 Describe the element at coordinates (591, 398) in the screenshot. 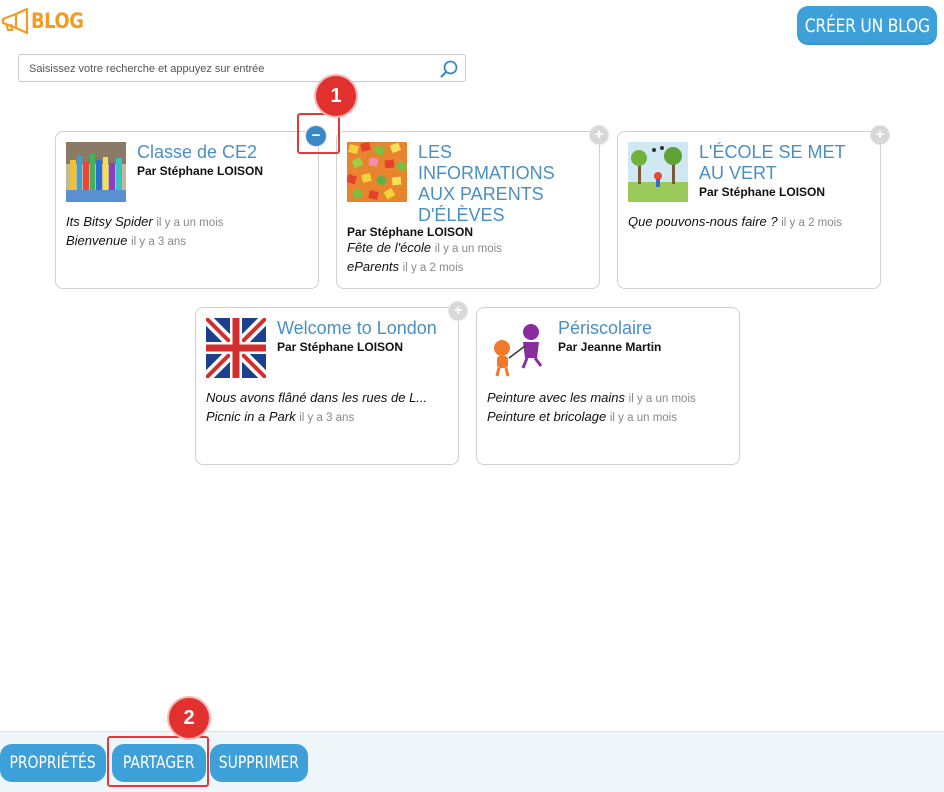

I see `list-item: Peinture avec les mains il y a un mois` at that location.